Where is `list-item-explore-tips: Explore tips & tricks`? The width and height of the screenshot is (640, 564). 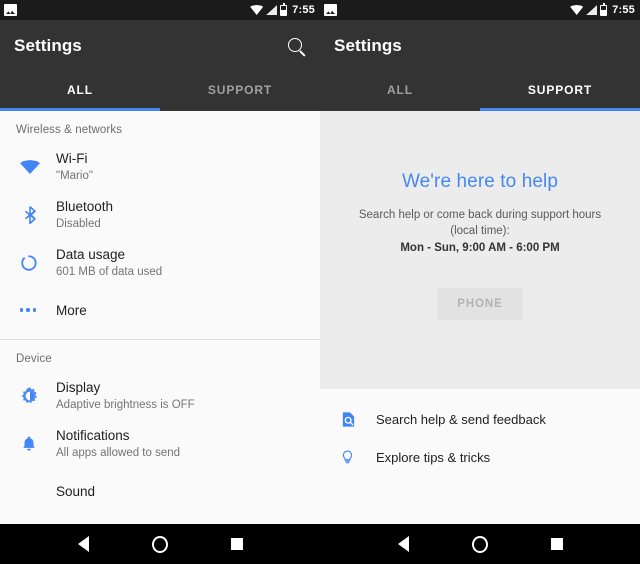 list-item-explore-tips: Explore tips & tricks is located at coordinates (480, 457).